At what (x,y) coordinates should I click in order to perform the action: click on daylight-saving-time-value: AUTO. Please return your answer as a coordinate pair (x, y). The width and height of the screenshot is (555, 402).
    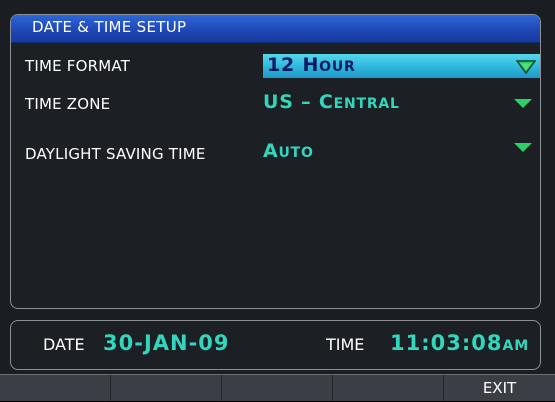
    Looking at the image, I should click on (288, 151).